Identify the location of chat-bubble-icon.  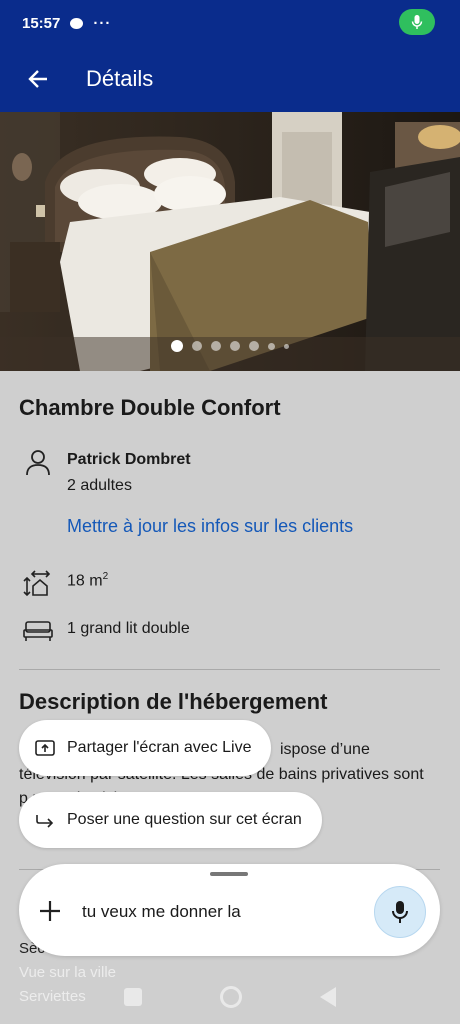
(77, 23).